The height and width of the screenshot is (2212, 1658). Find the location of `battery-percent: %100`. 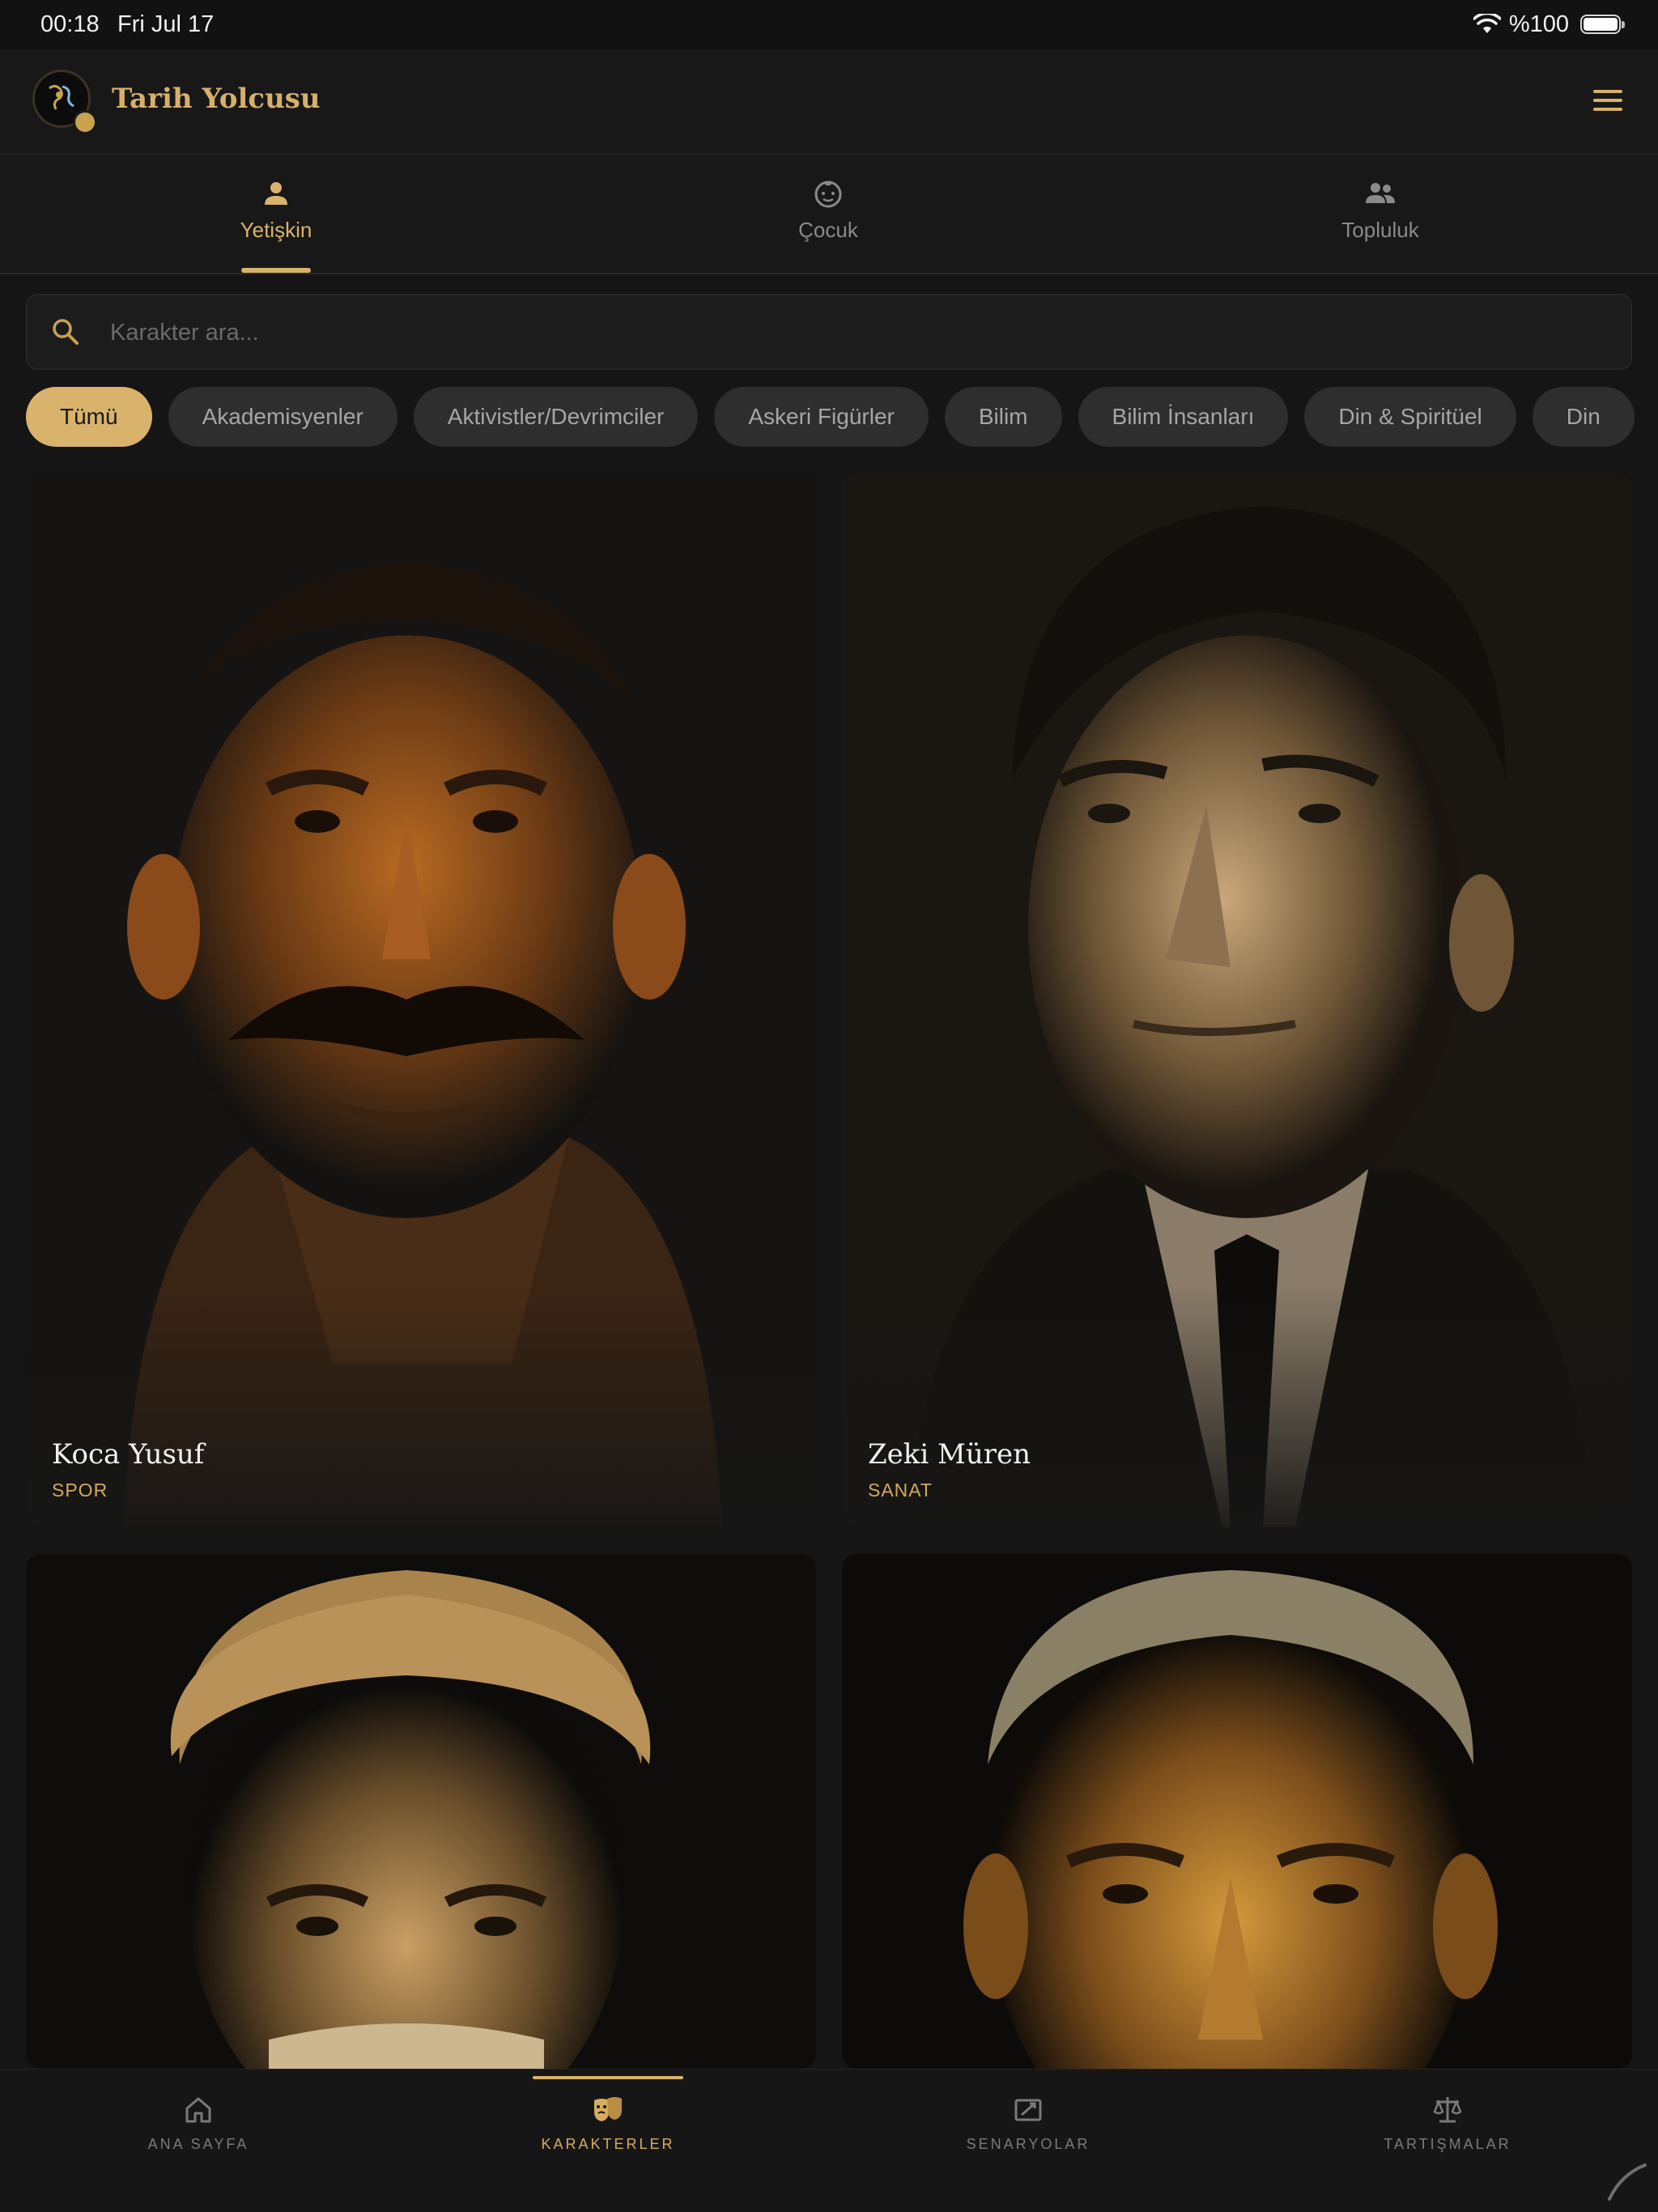

battery-percent: %100 is located at coordinates (1538, 24).